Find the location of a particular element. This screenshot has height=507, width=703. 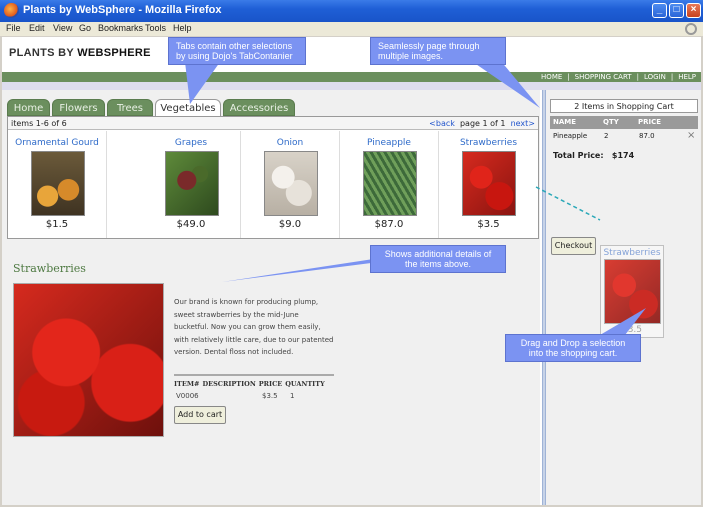

item-price: $3.5 is located at coordinates (488, 224).